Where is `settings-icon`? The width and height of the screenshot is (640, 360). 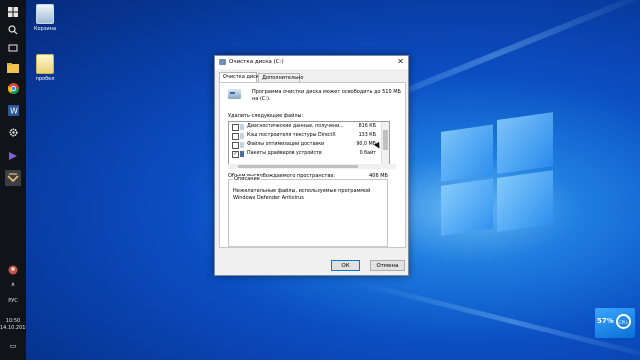 settings-icon is located at coordinates (13, 132).